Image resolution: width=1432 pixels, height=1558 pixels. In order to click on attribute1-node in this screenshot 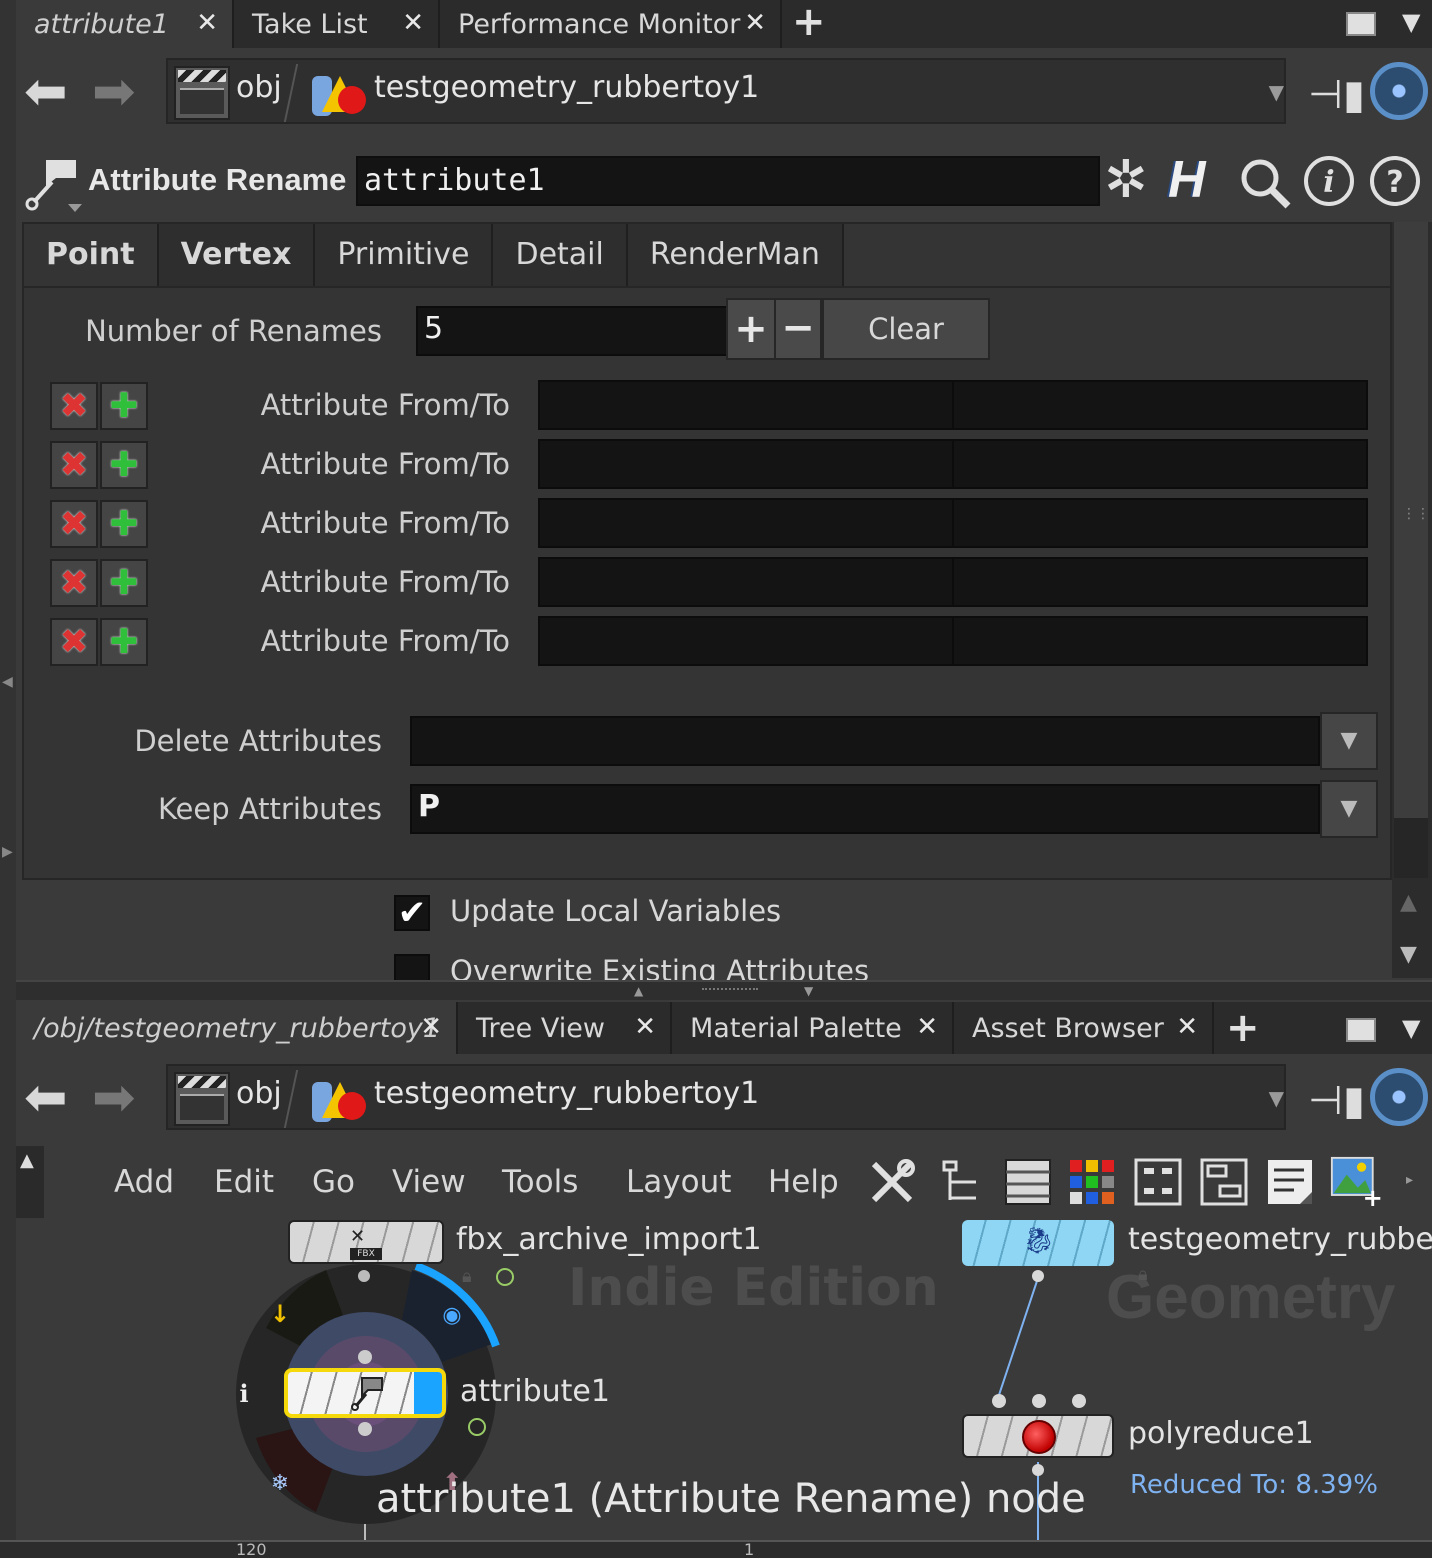, I will do `click(365, 1393)`.